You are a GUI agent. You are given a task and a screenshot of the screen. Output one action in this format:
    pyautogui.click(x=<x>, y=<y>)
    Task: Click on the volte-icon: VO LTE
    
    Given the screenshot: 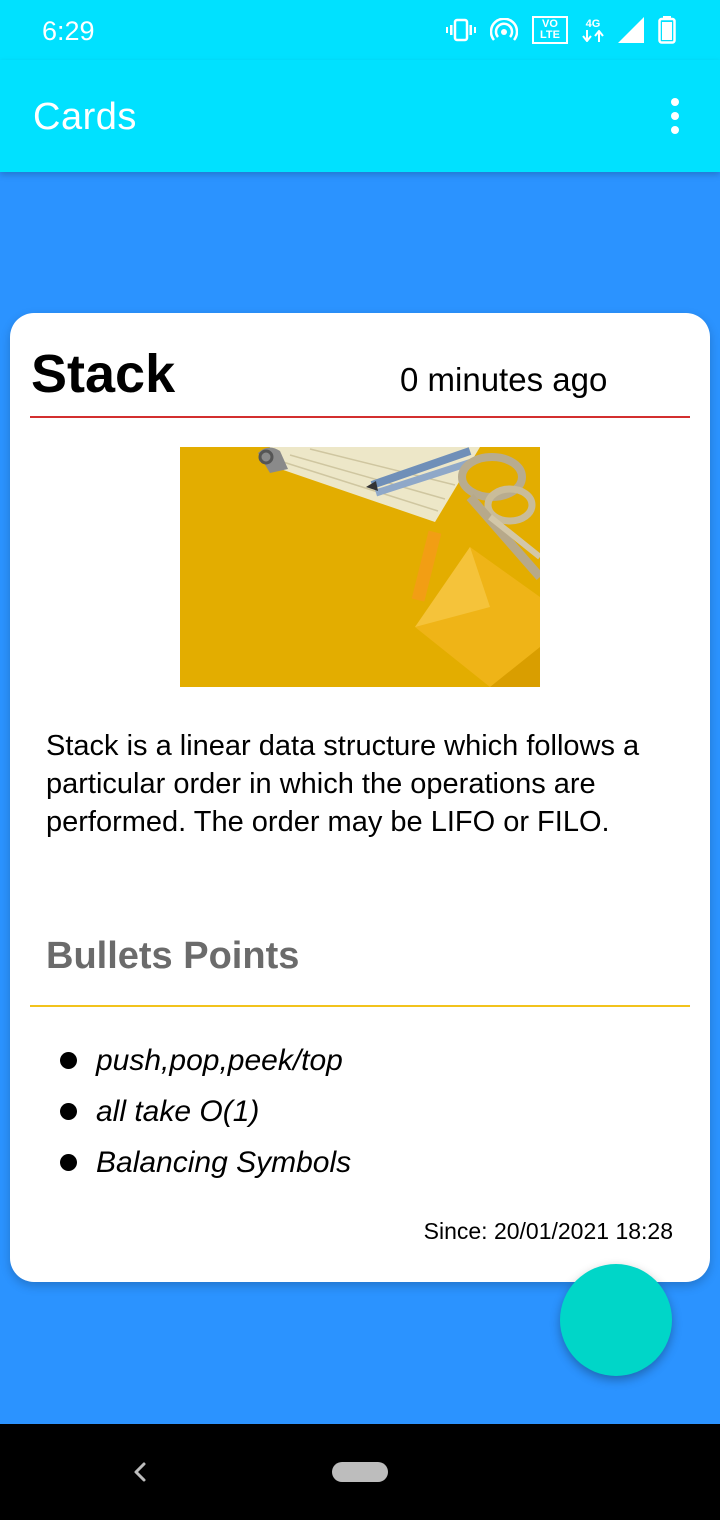 What is the action you would take?
    pyautogui.click(x=550, y=30)
    